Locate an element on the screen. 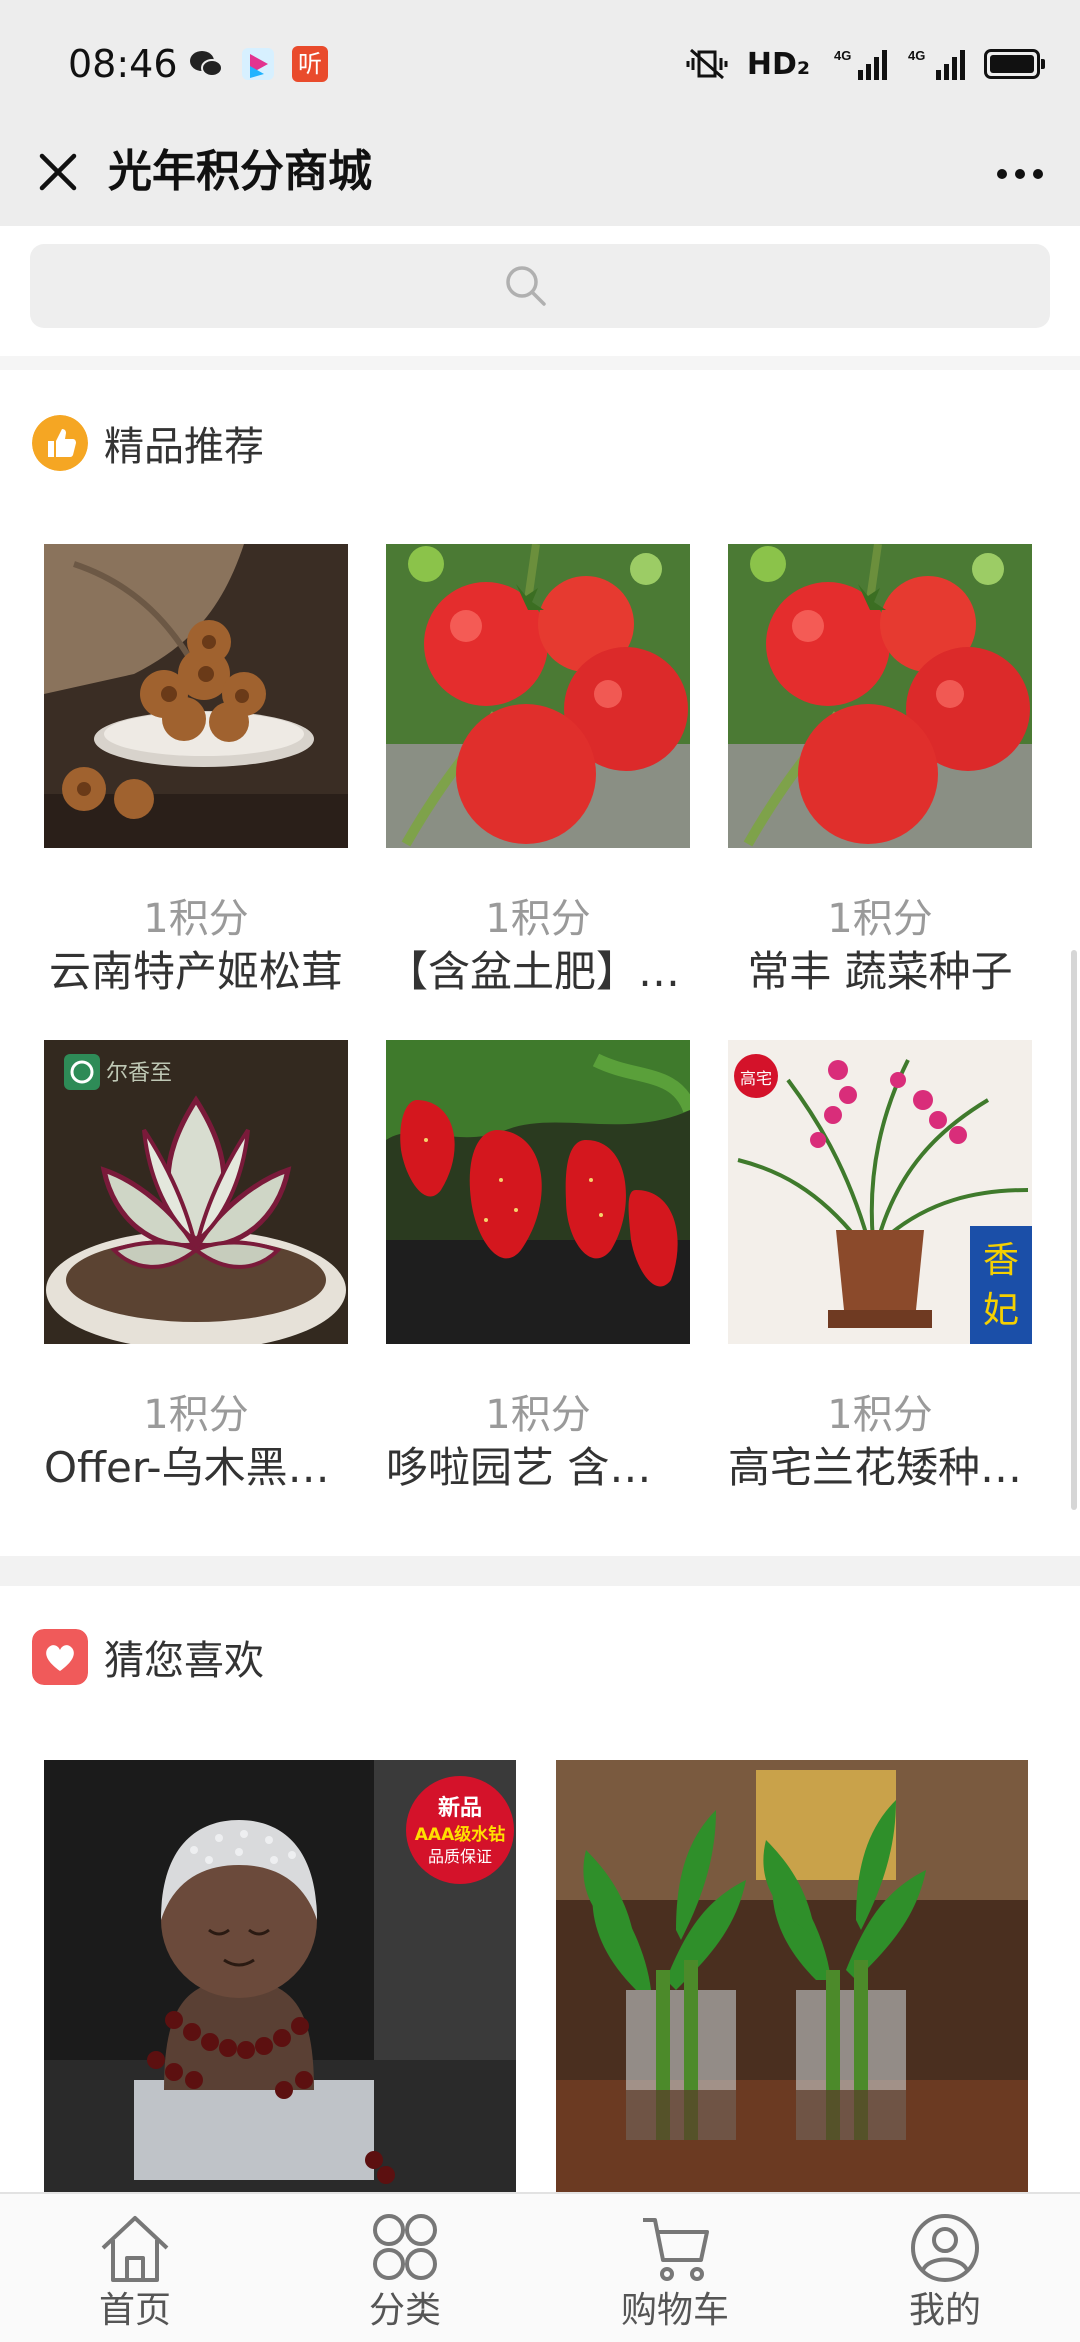 This screenshot has height=2342, width=1080. succulent-watermark: 尔香至 is located at coordinates (139, 1073).